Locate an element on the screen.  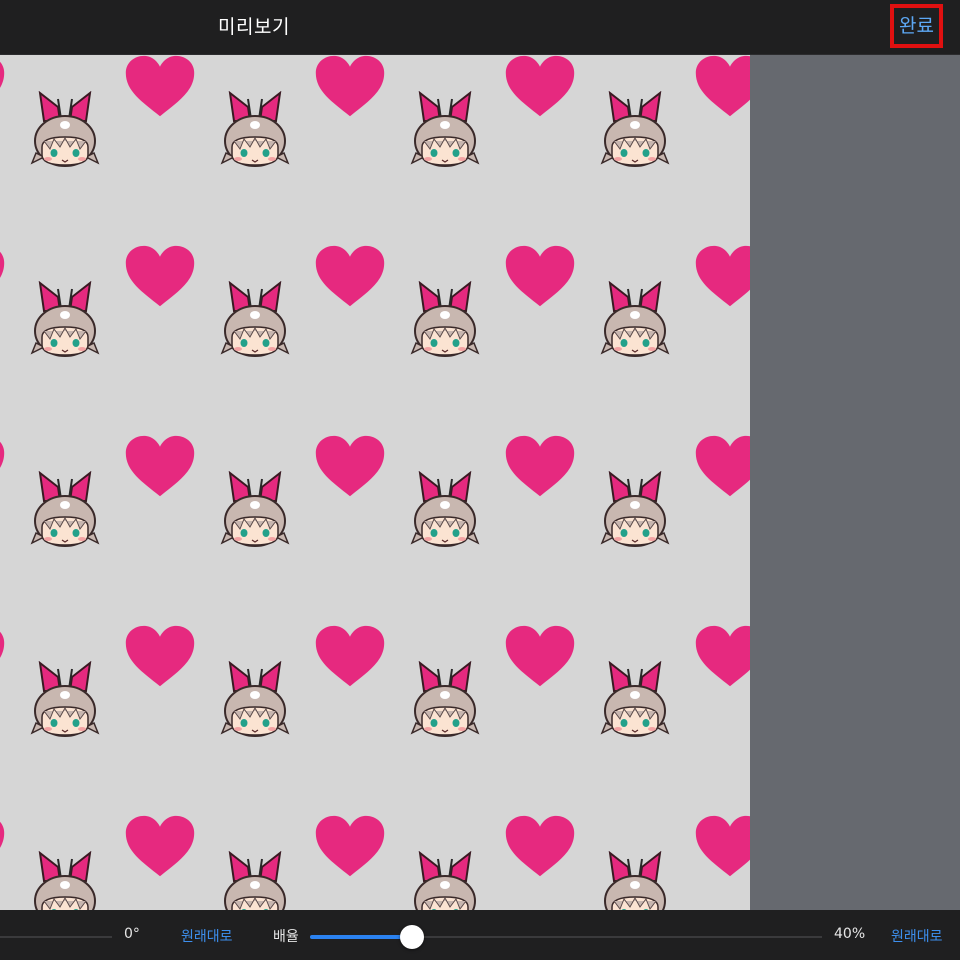
done-button: 완료 is located at coordinates (916, 26).